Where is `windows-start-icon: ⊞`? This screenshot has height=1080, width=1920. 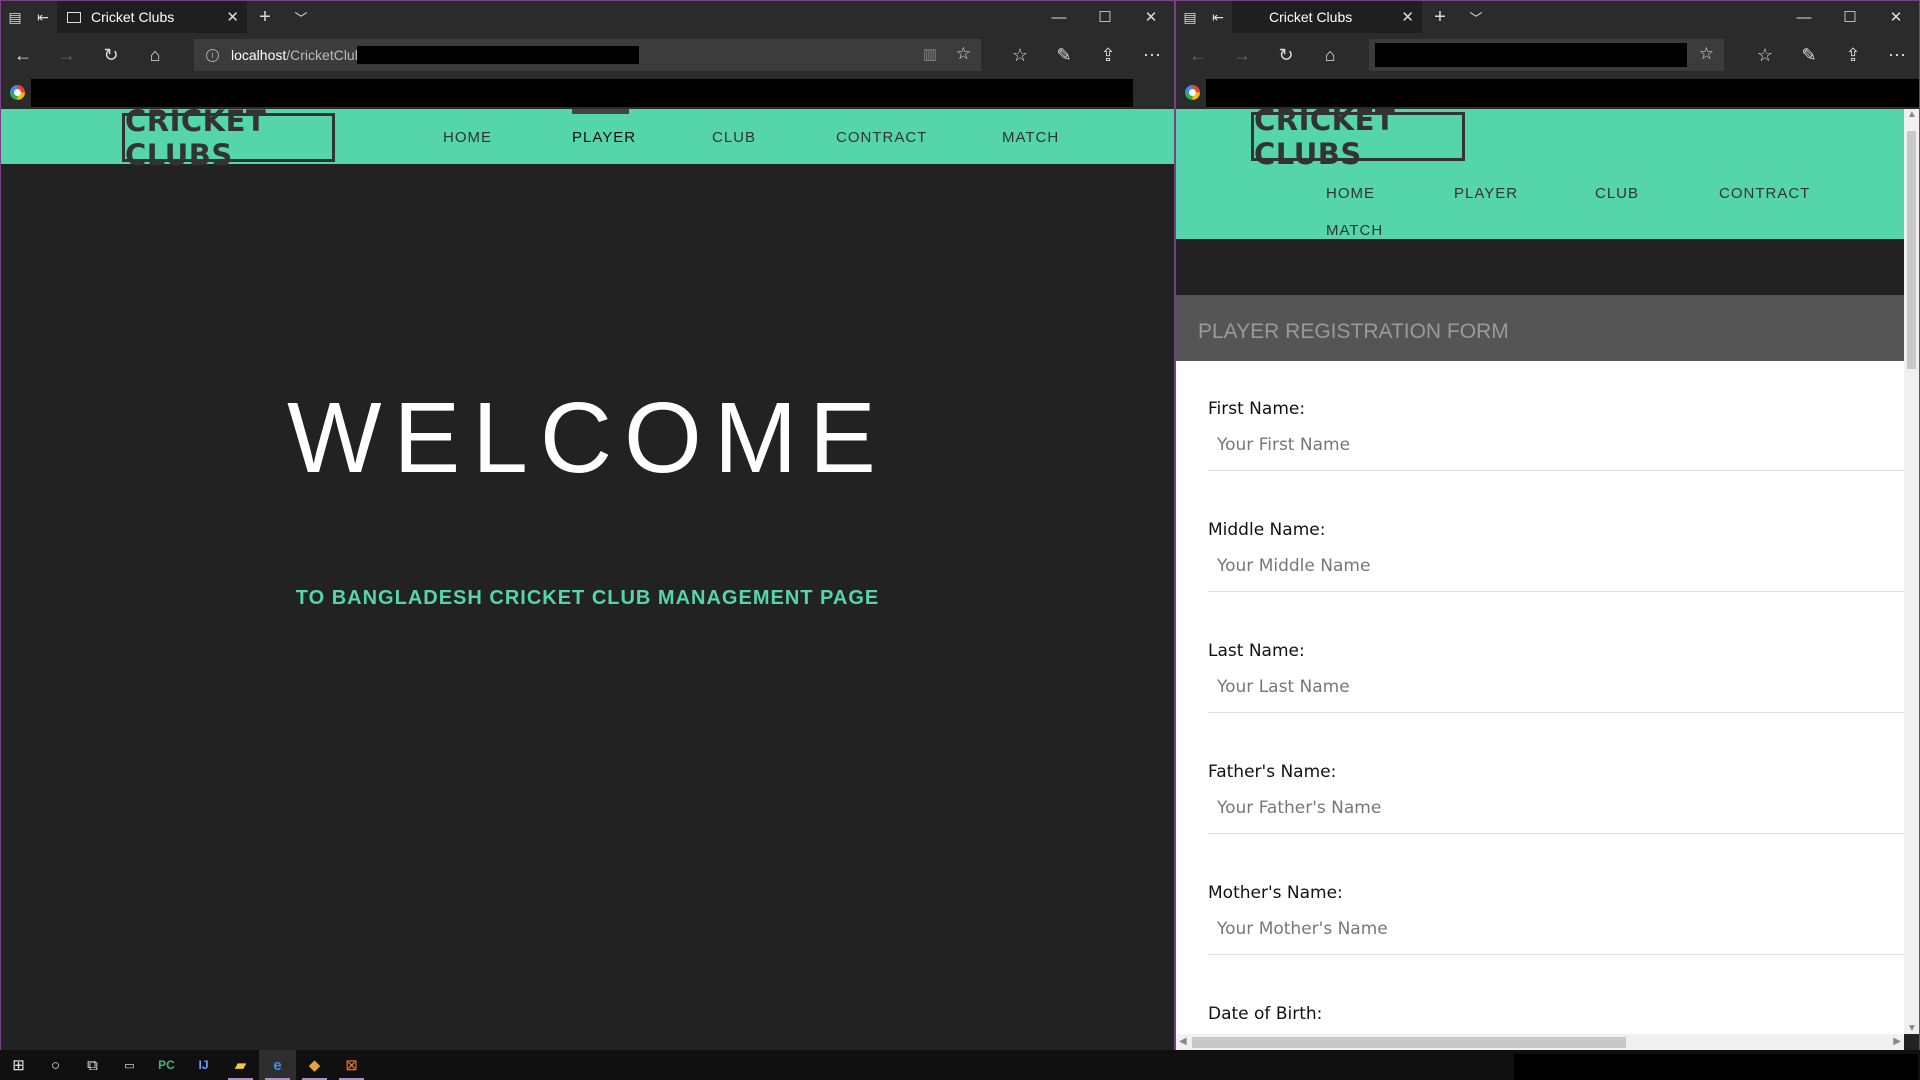
windows-start-icon: ⊞ is located at coordinates (18, 1065).